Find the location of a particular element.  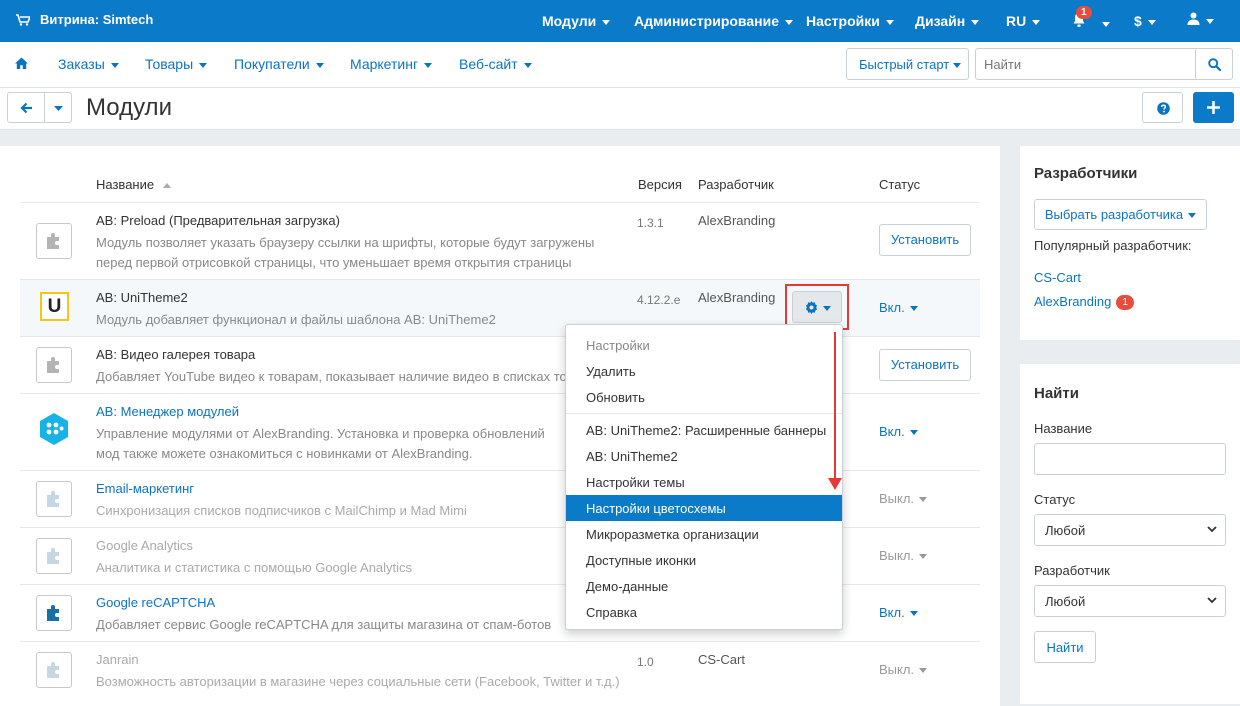

menu-item-settings: Настройки is located at coordinates (704, 345).